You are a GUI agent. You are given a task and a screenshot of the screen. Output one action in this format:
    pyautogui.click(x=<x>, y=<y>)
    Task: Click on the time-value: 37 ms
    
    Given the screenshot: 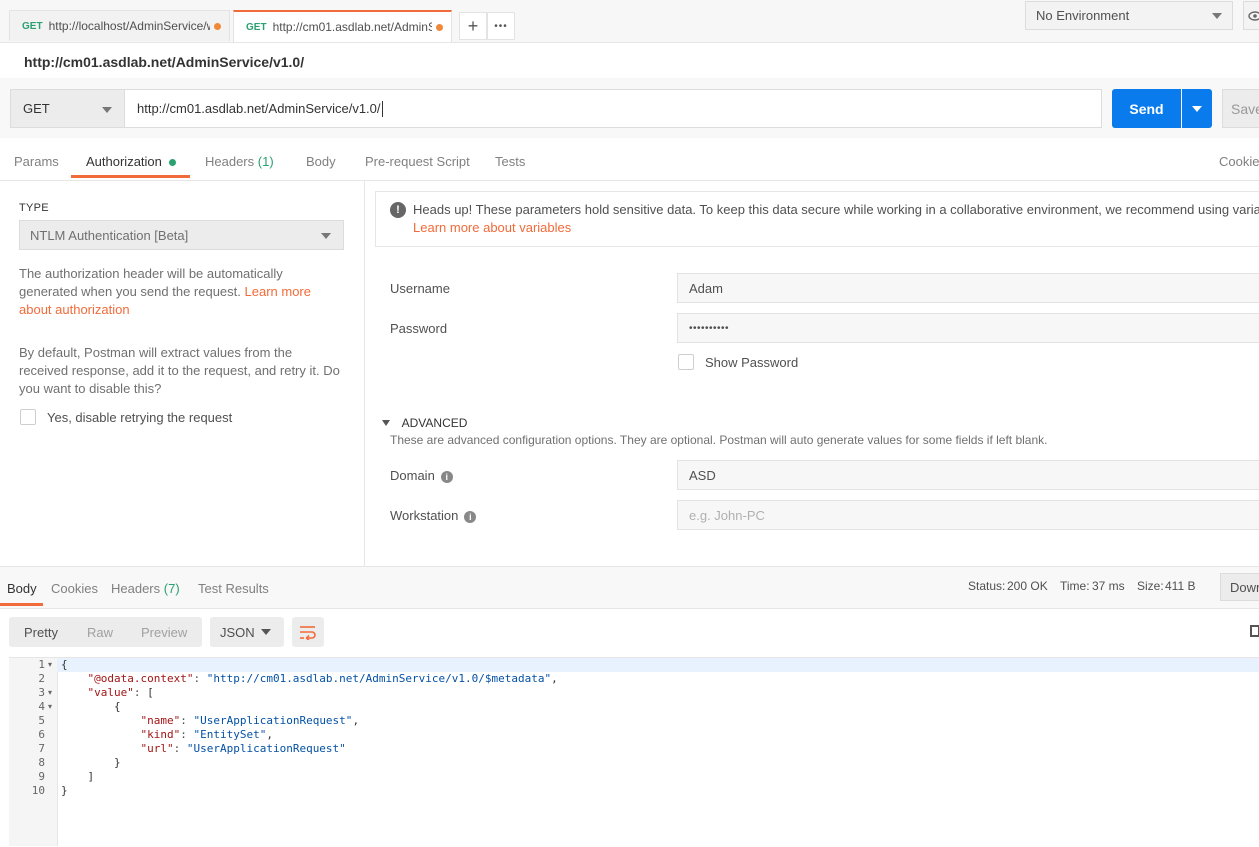 What is the action you would take?
    pyautogui.click(x=1108, y=586)
    